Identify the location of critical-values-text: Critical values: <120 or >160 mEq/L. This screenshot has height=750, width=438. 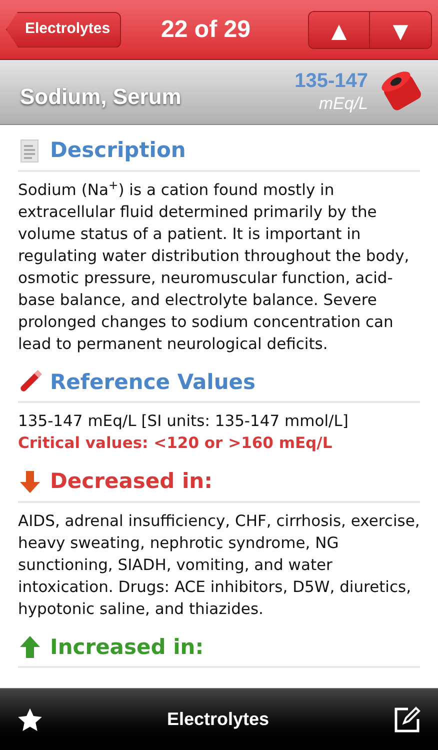
(176, 443).